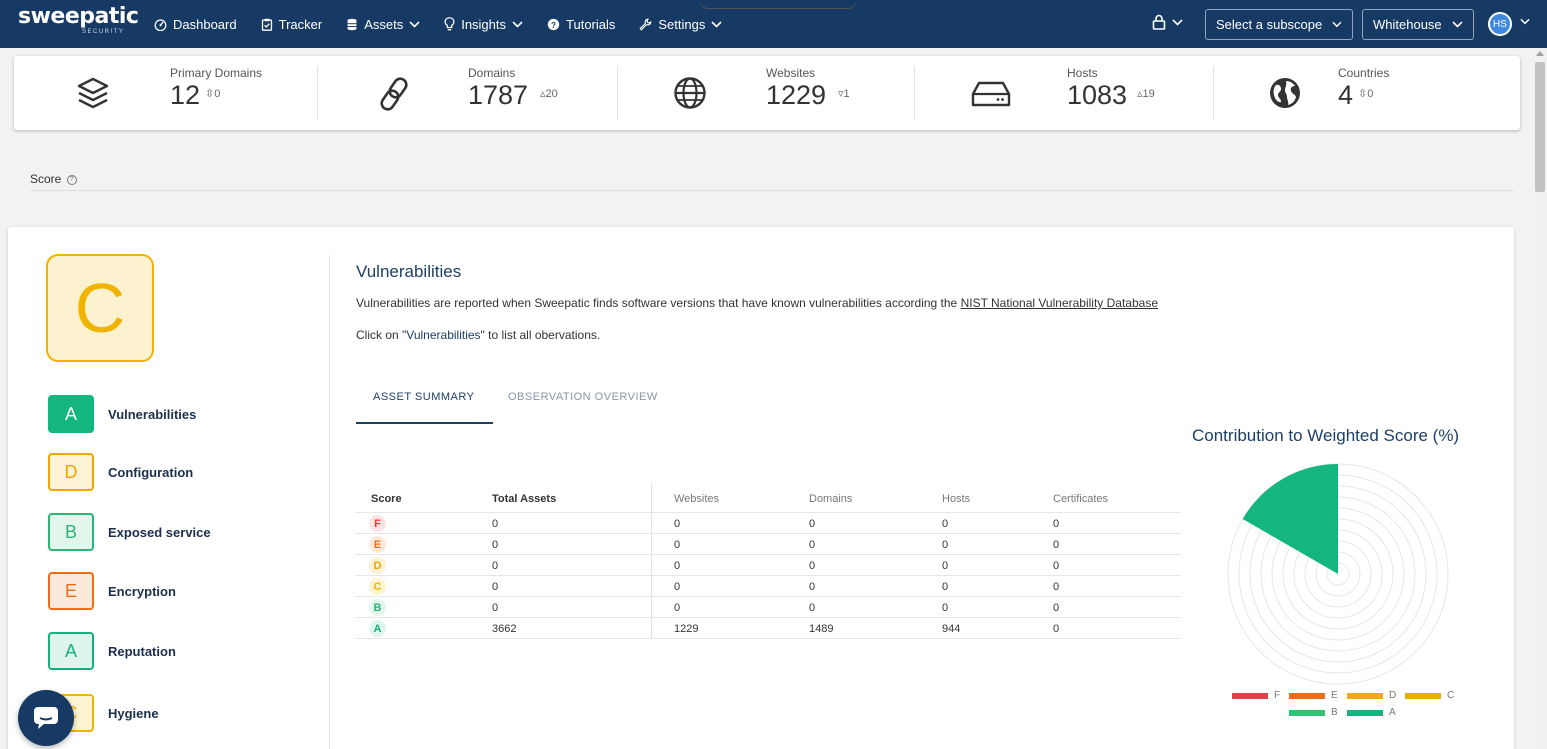 The height and width of the screenshot is (749, 1547). What do you see at coordinates (831, 499) in the screenshot?
I see `column-header: Domains` at bounding box center [831, 499].